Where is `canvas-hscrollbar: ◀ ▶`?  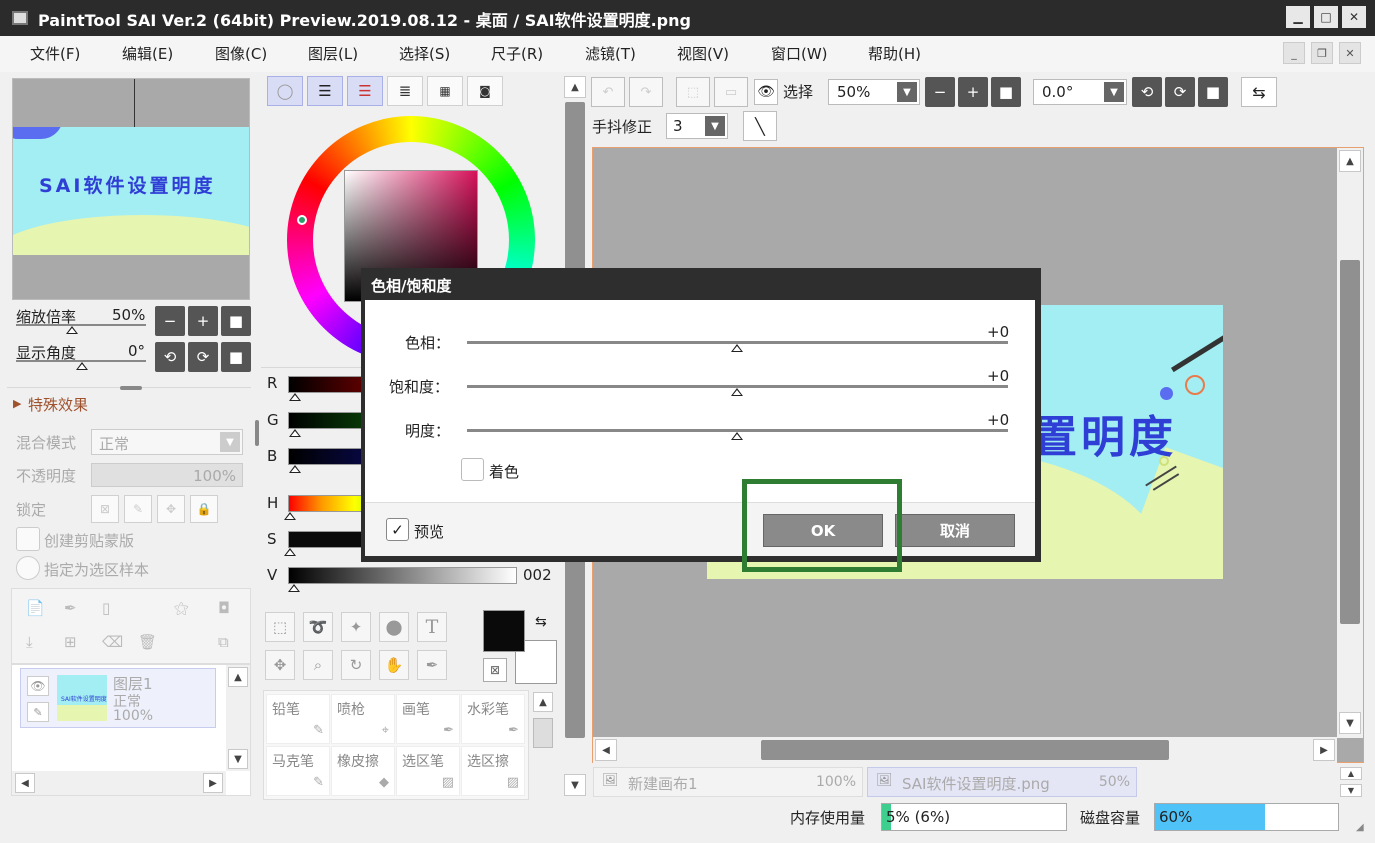
canvas-hscrollbar: ◀ ▶ is located at coordinates (965, 750).